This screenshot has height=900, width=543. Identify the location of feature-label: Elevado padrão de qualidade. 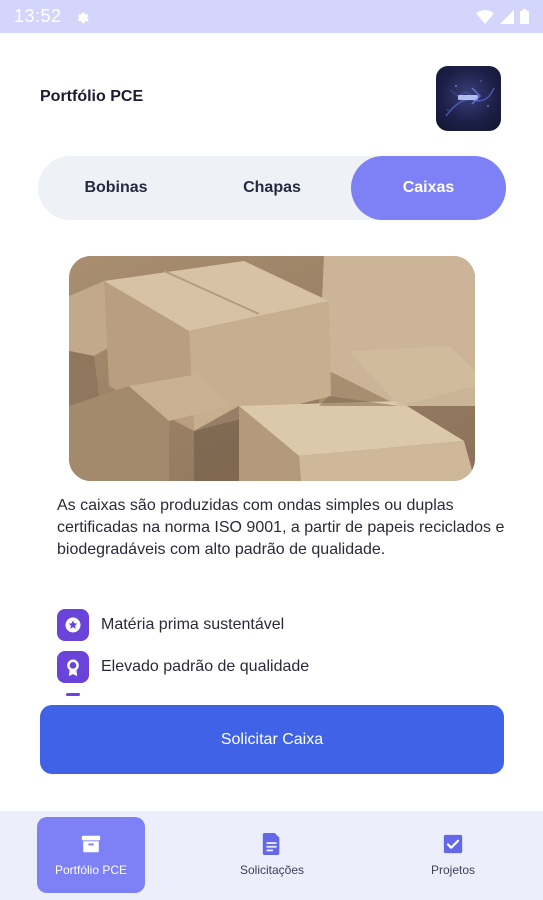
(205, 666).